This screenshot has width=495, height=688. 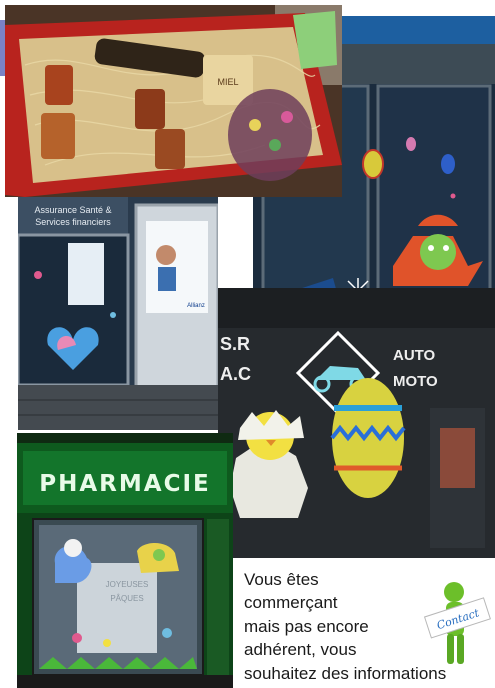 What do you see at coordinates (300, 650) in the screenshot?
I see `cta-line-4: adhérent, vous` at bounding box center [300, 650].